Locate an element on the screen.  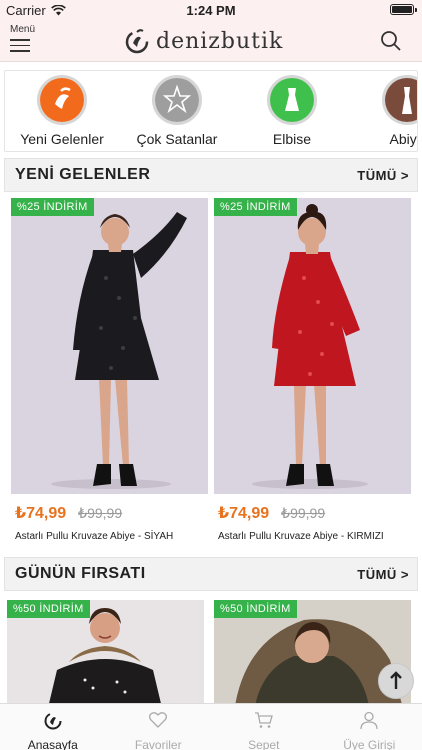
new-arrivals-icon is located at coordinates (62, 100).